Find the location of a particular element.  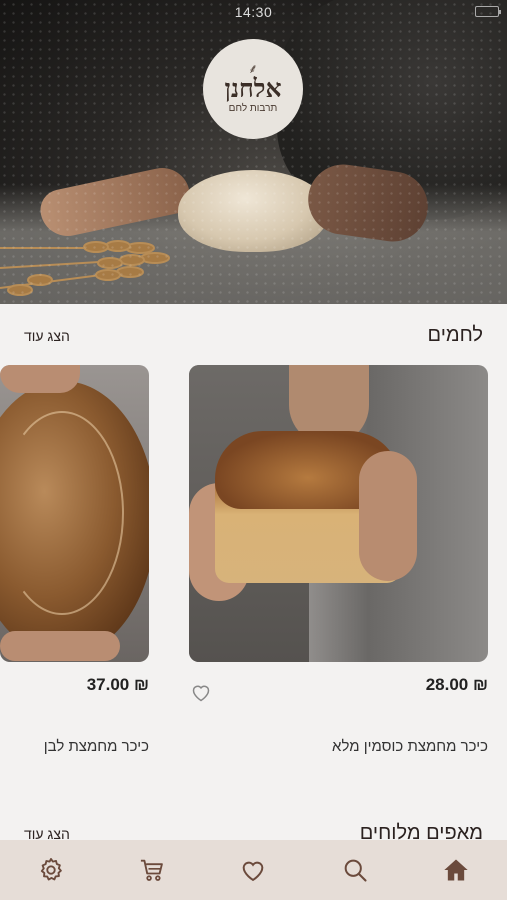

nav-favorites is located at coordinates (253, 870).